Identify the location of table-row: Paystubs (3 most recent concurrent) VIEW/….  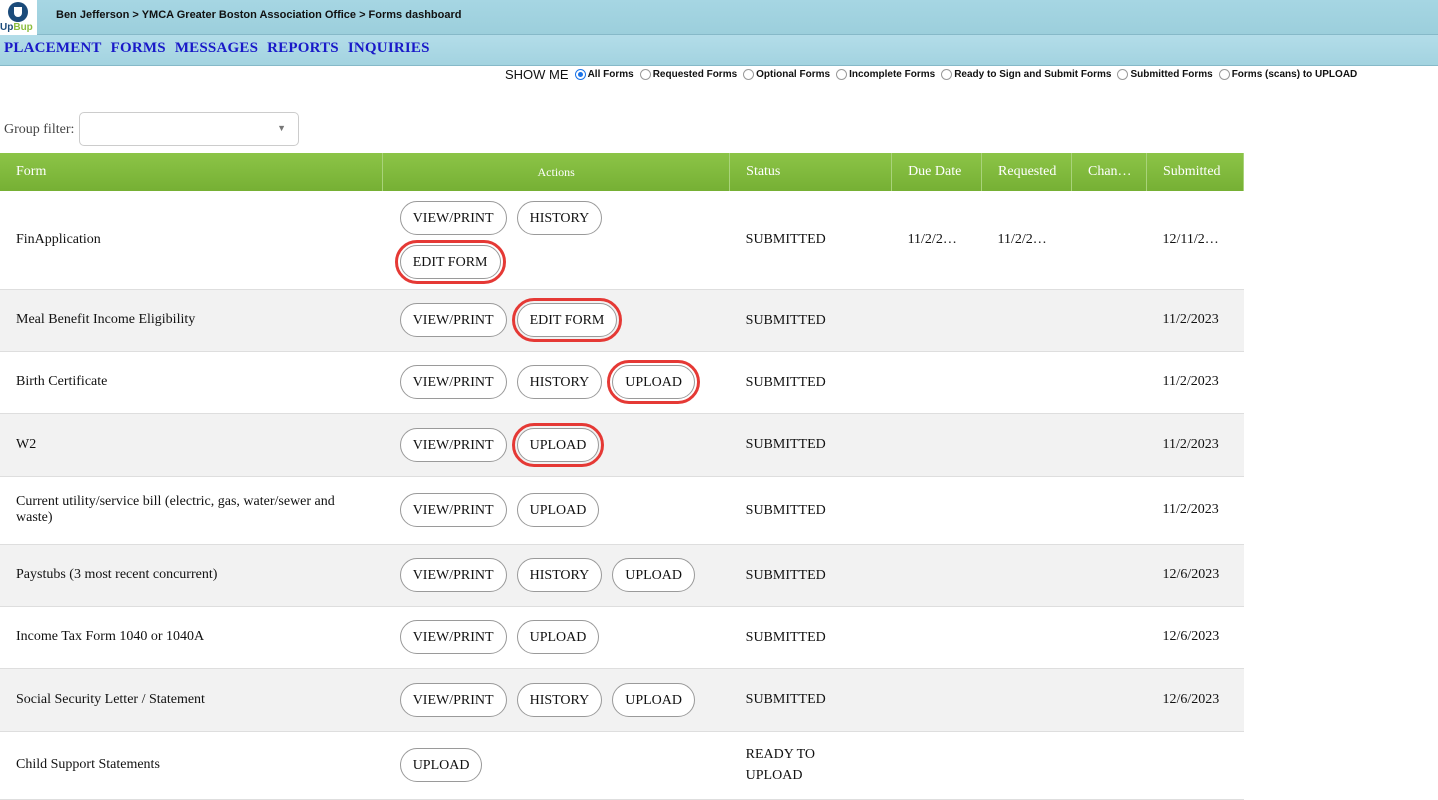
(622, 575).